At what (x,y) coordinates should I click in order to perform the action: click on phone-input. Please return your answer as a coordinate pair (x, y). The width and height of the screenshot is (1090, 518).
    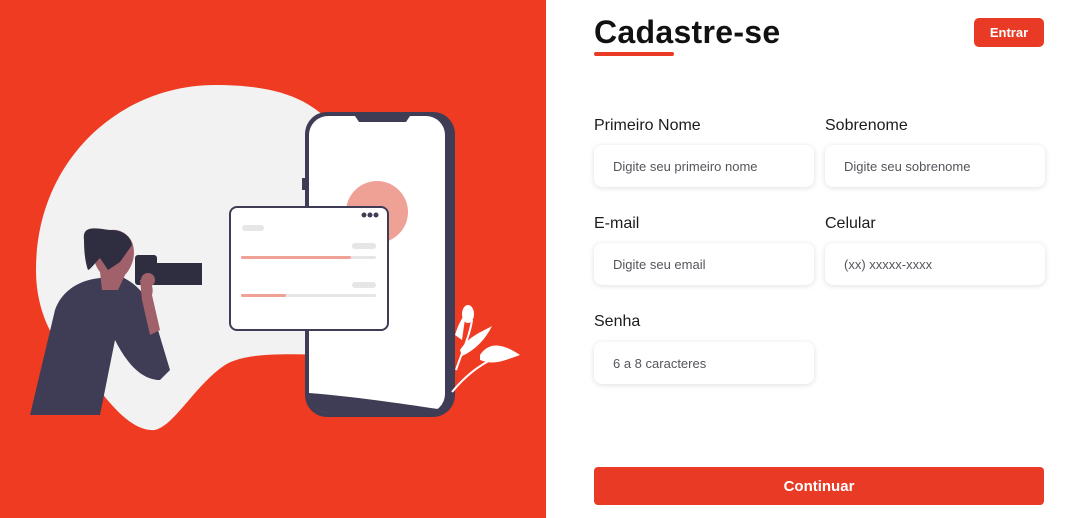
    Looking at the image, I should click on (935, 264).